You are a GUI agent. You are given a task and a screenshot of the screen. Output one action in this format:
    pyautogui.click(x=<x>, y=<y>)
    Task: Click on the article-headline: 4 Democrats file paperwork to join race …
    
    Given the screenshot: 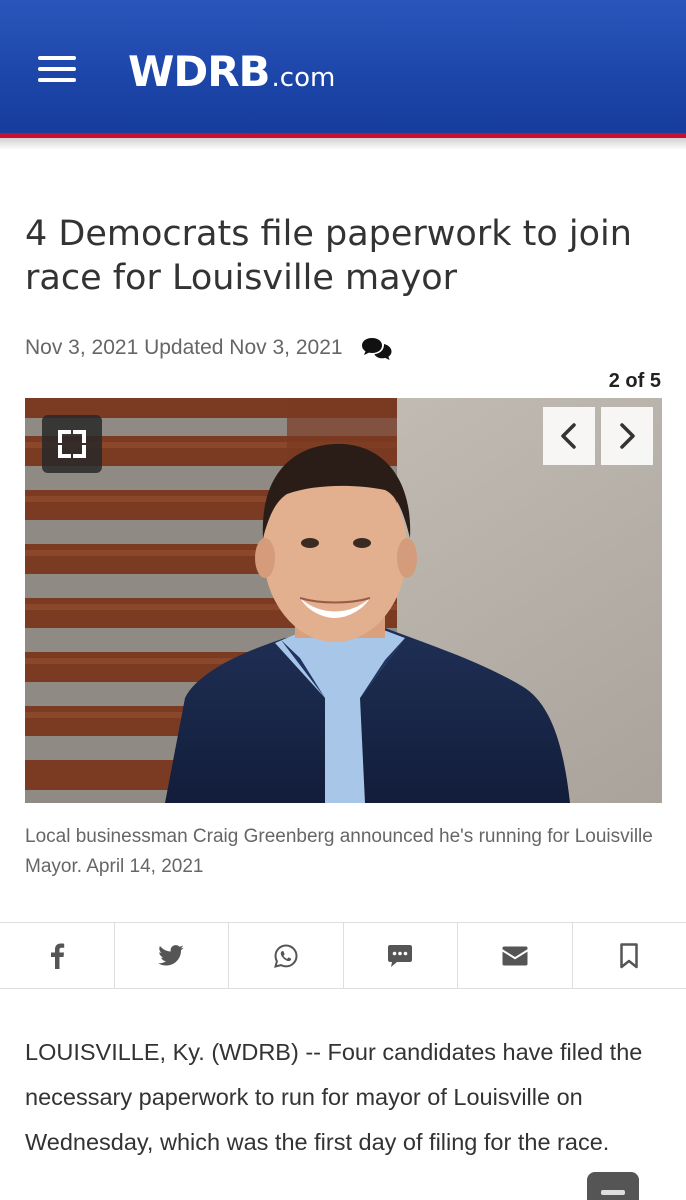 What is the action you would take?
    pyautogui.click(x=328, y=256)
    